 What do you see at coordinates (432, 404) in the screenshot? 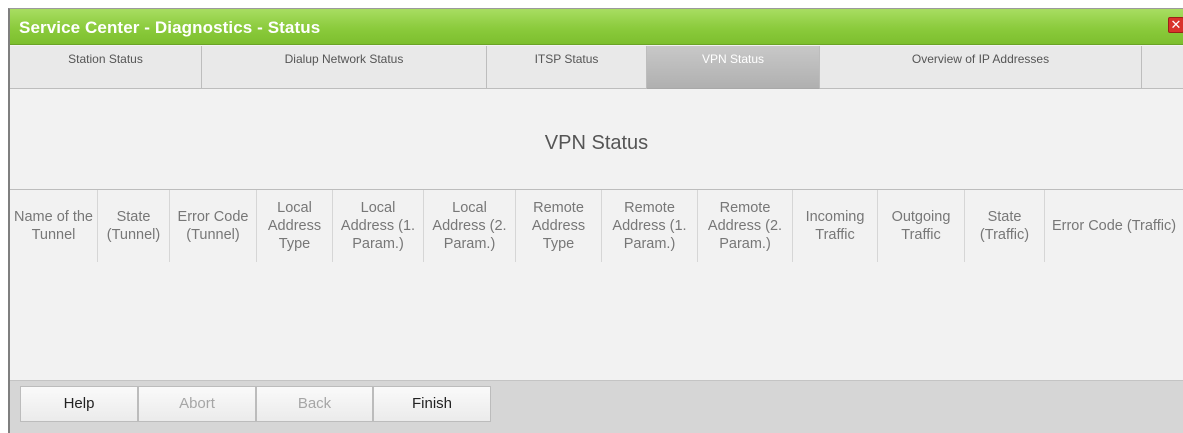
I see `finish-button: Finish` at bounding box center [432, 404].